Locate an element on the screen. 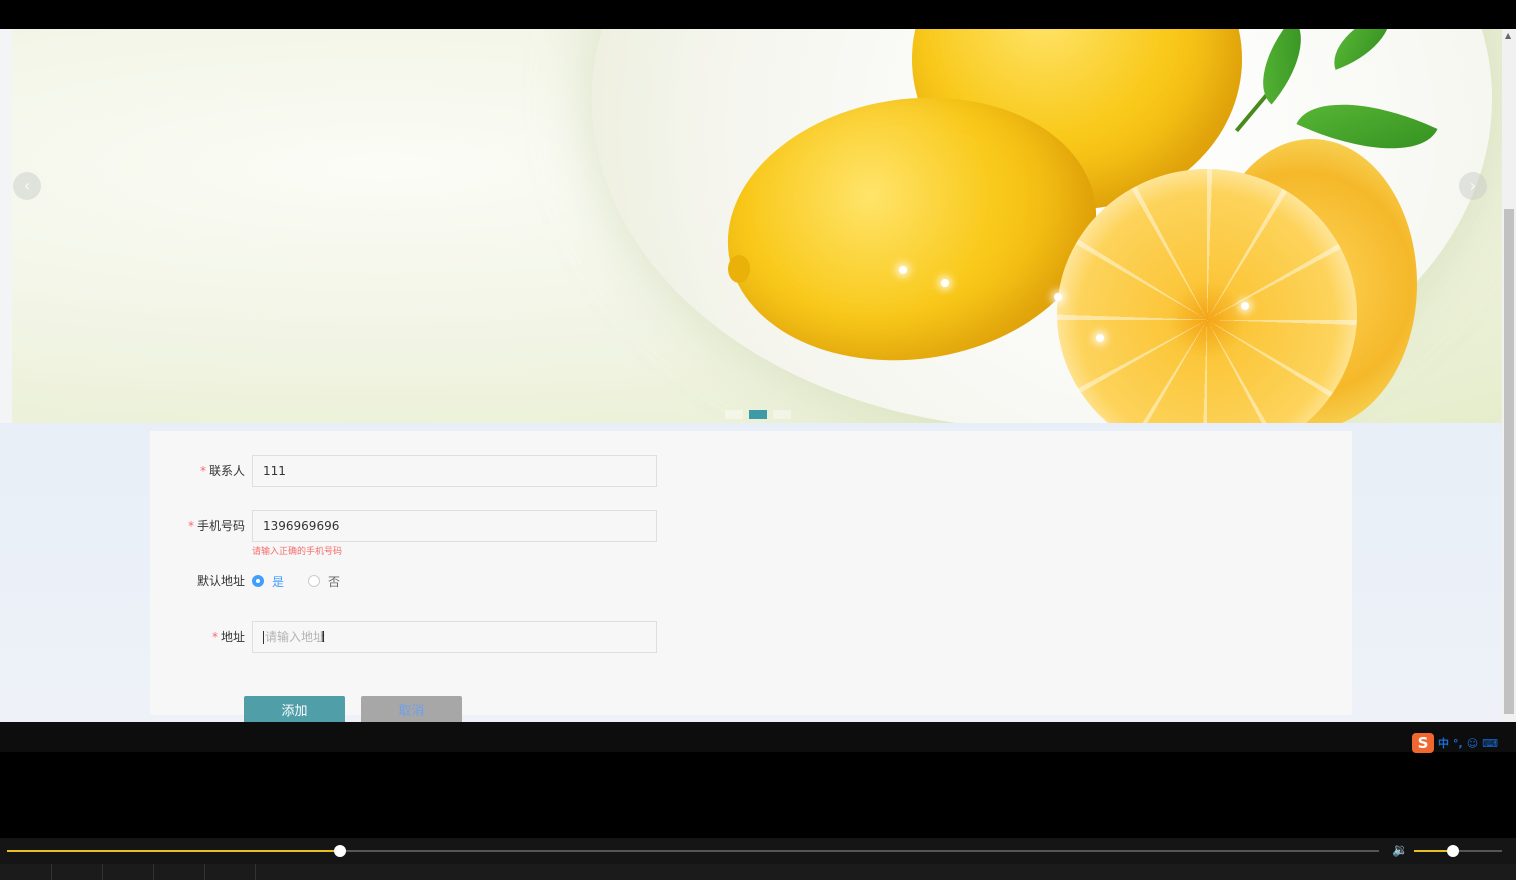  ime-punctuation: °, is located at coordinates (1458, 743).